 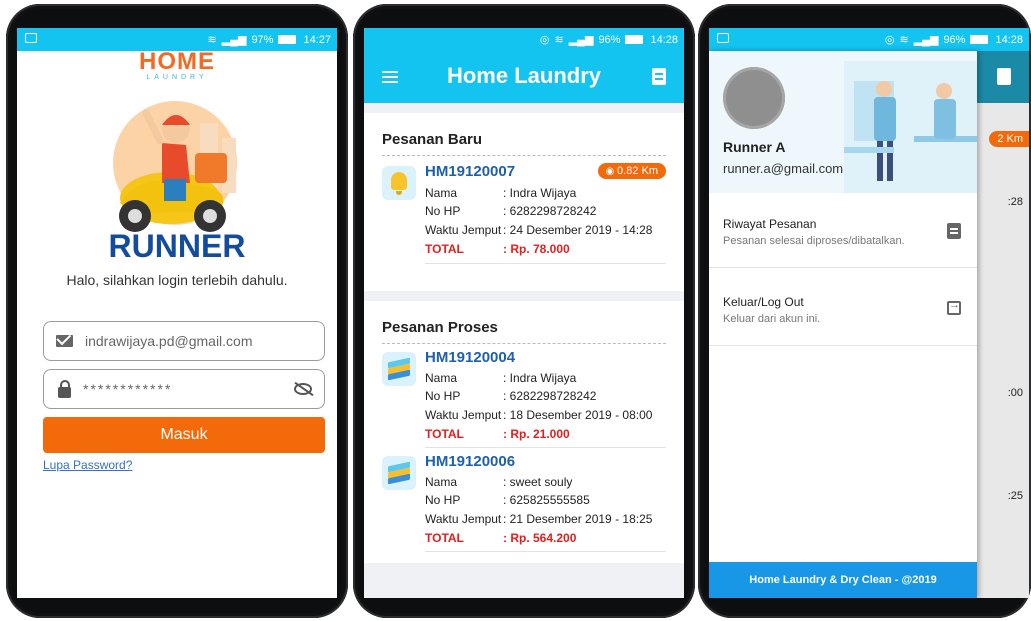 I want to click on menu-item-logout: Keluar/Log Out Keluar dari akun ini., so click(x=843, y=313).